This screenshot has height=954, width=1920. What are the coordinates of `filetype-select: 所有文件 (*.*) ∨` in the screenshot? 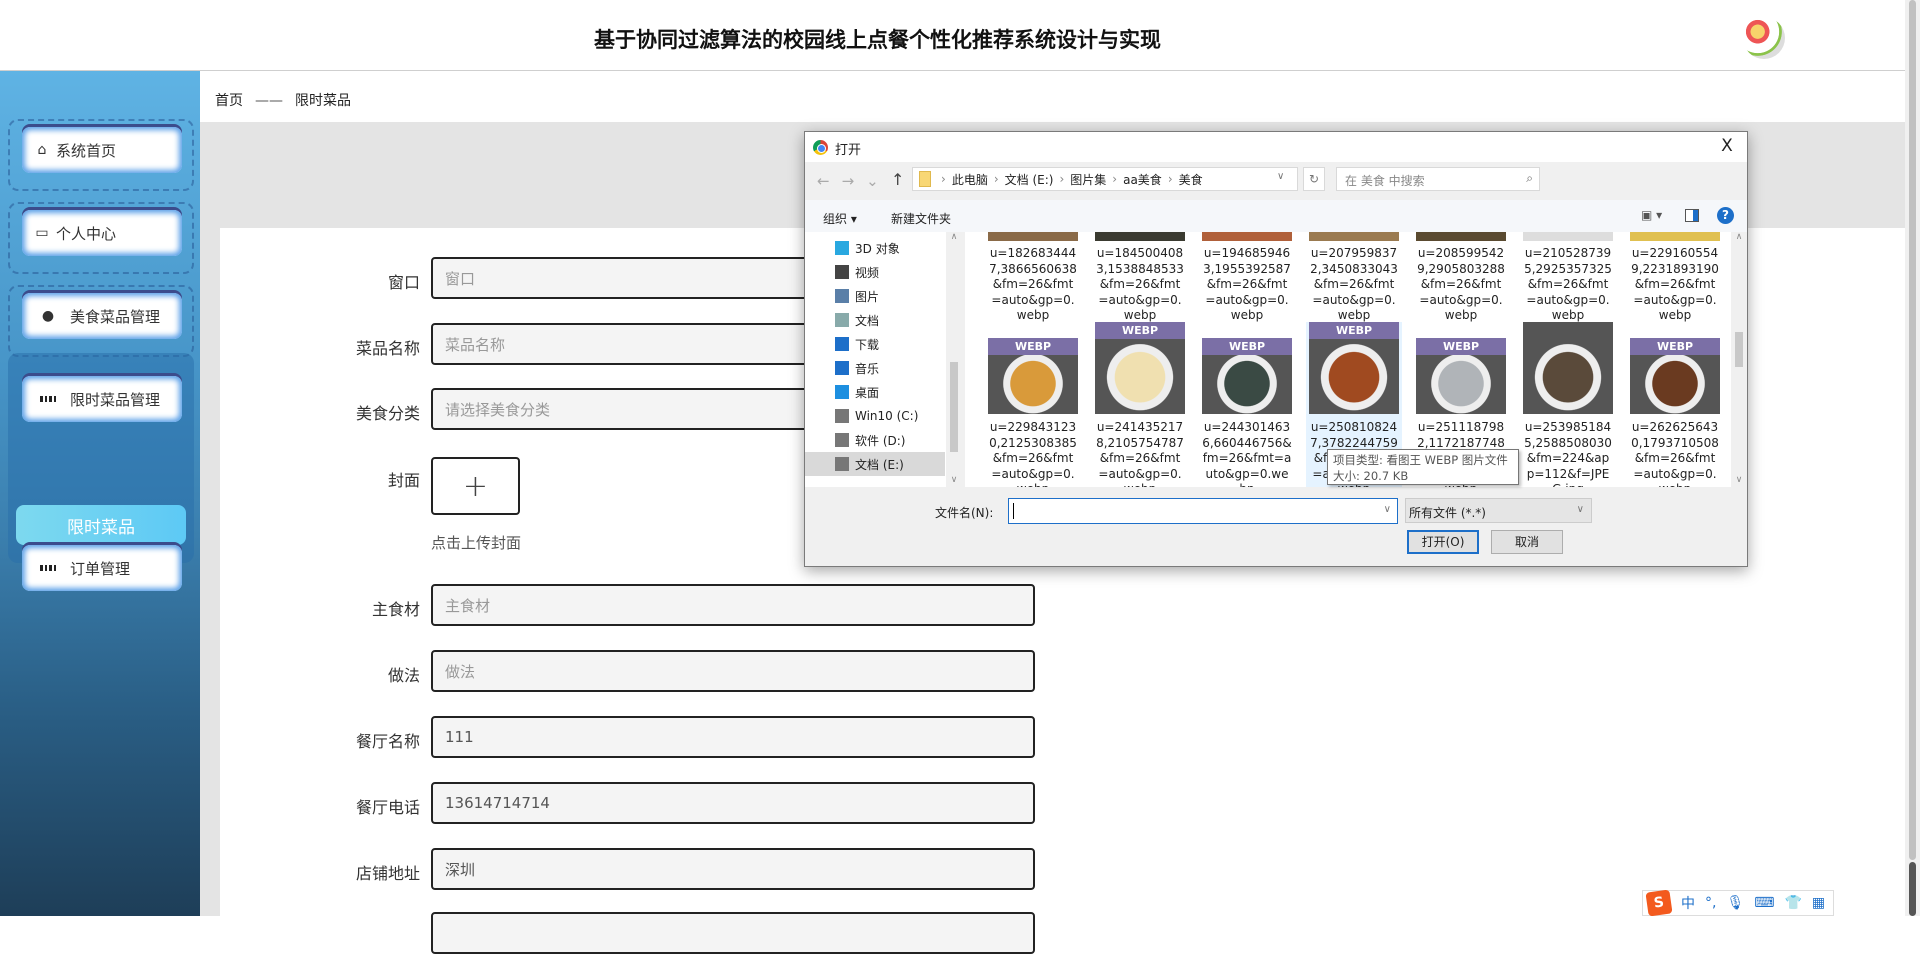 It's located at (1498, 510).